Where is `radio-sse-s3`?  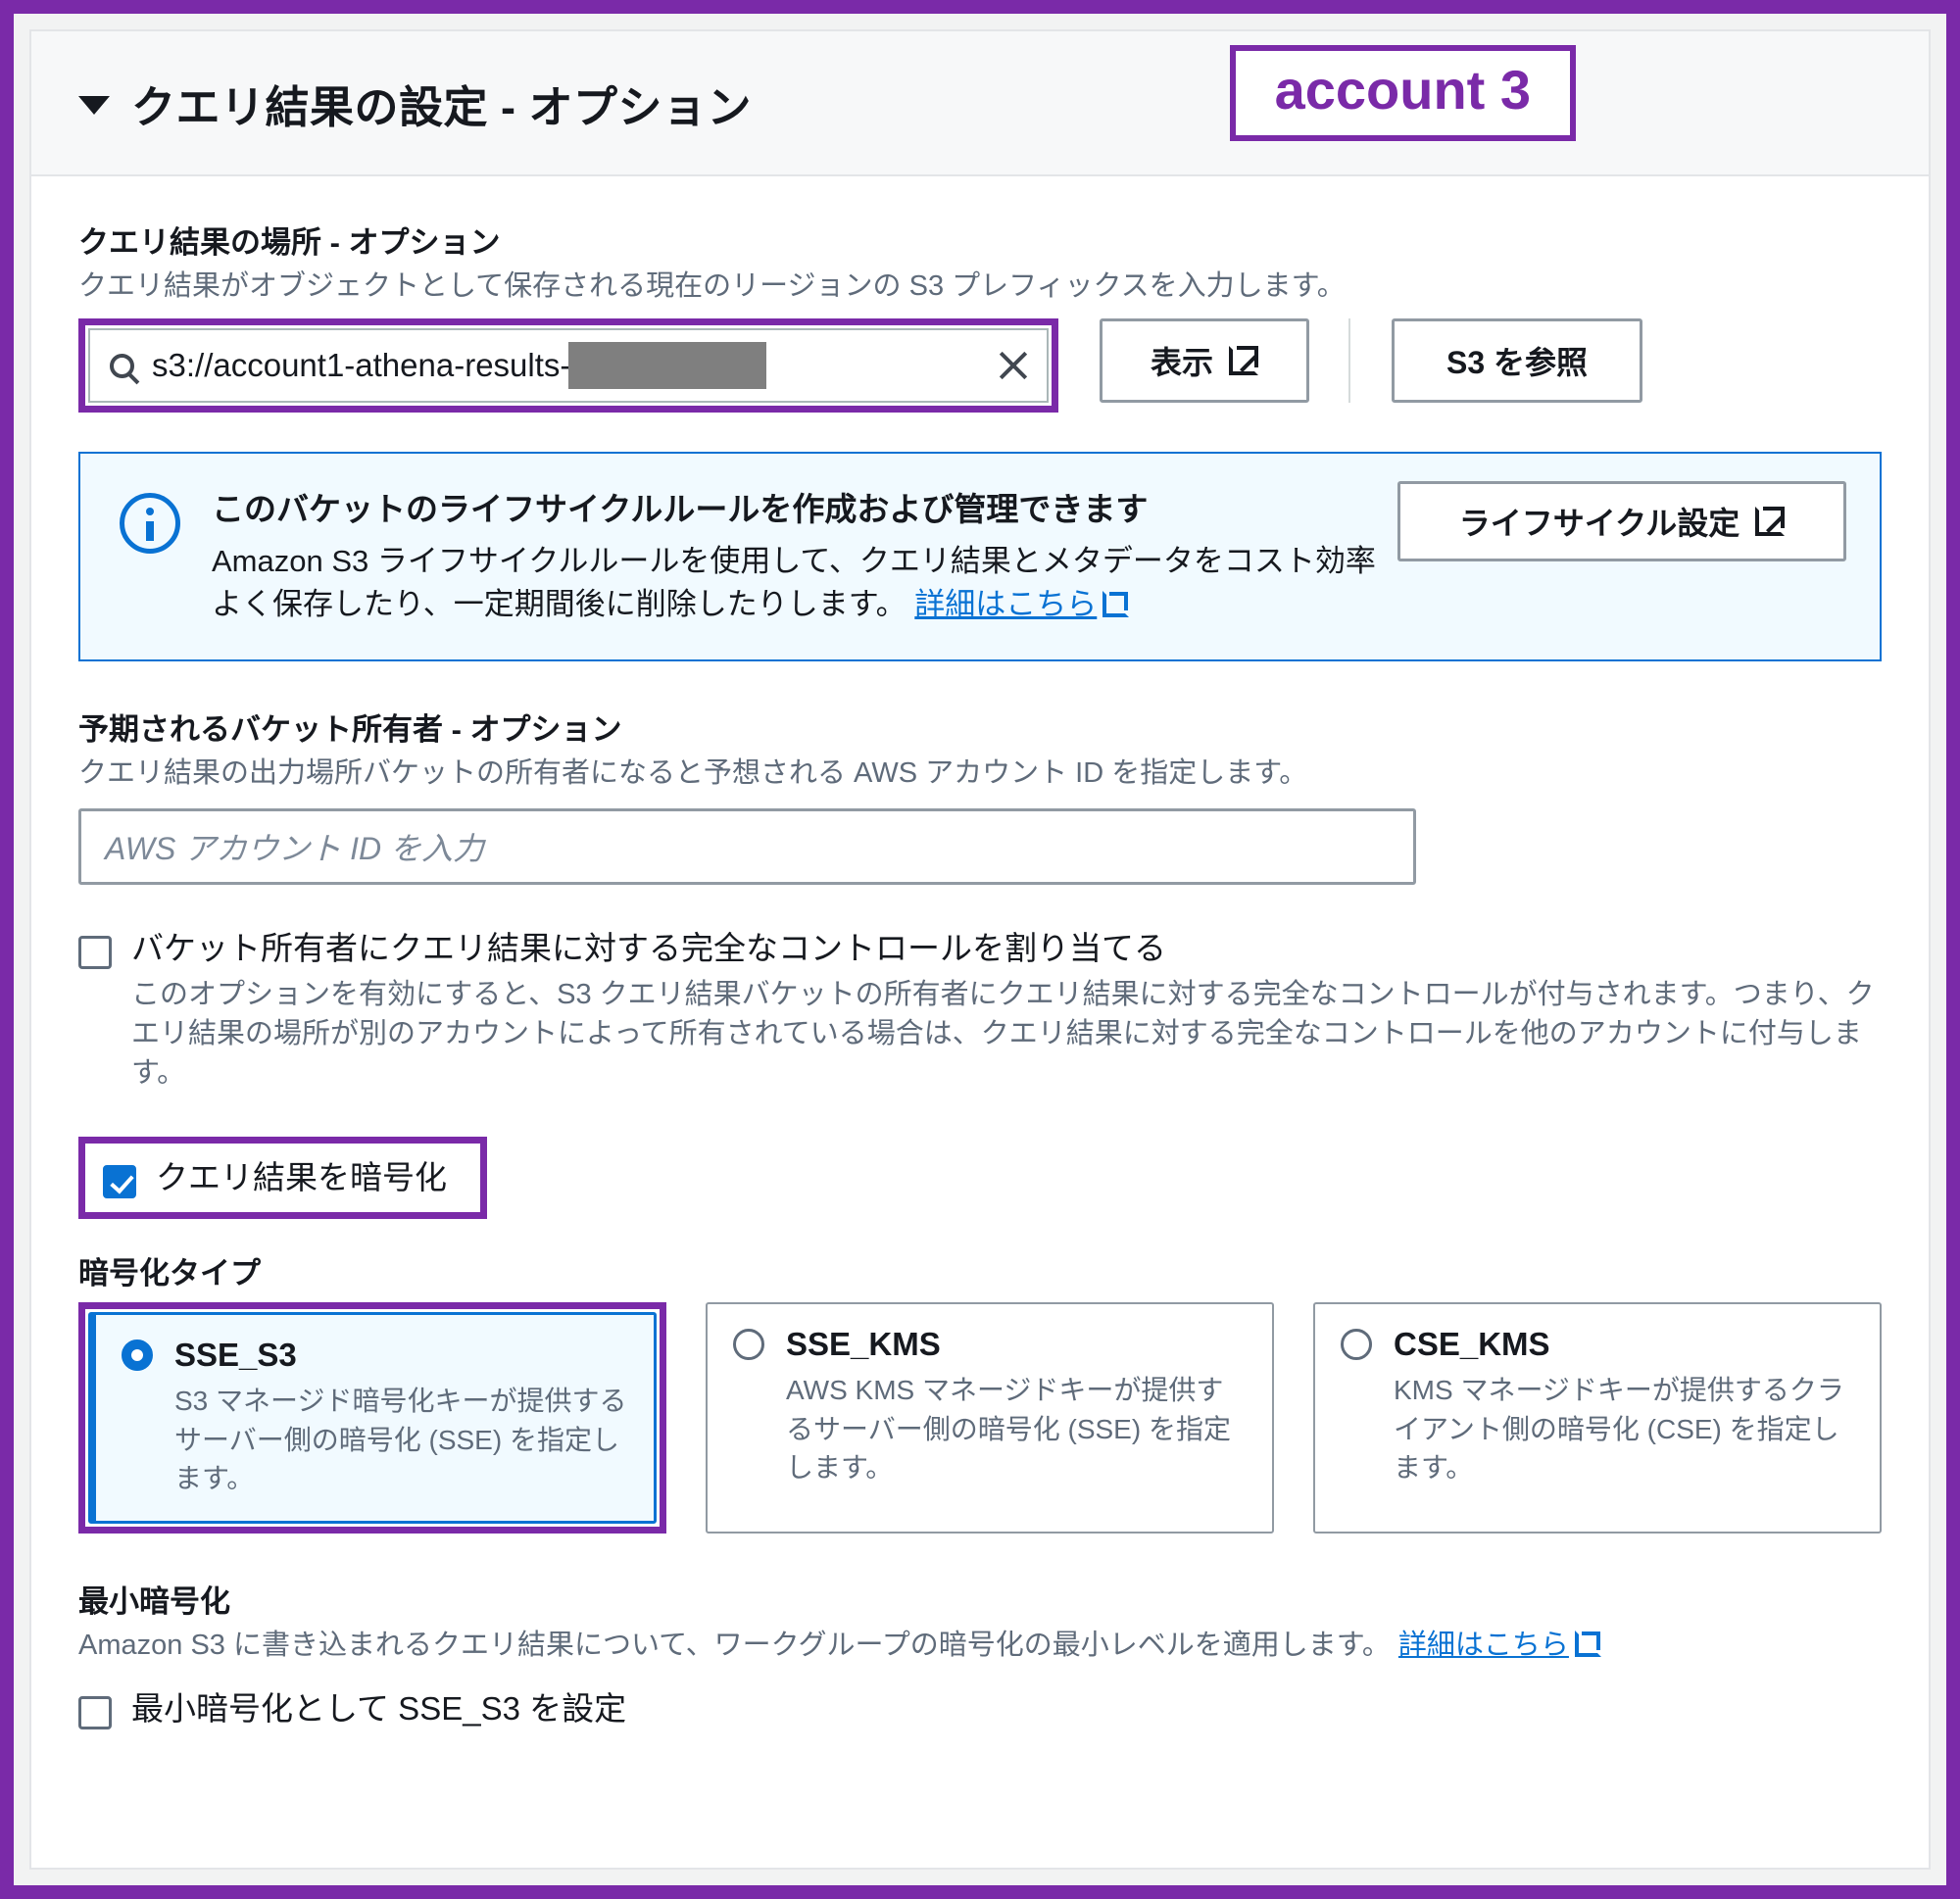 radio-sse-s3 is located at coordinates (137, 1355).